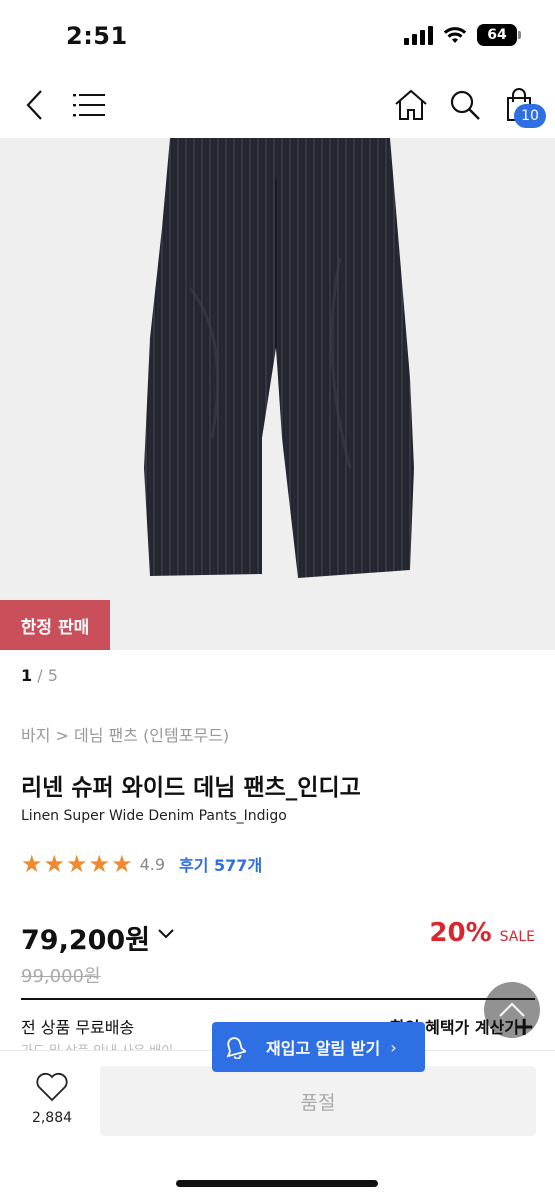  I want to click on pager-total: / 5, so click(45, 675).